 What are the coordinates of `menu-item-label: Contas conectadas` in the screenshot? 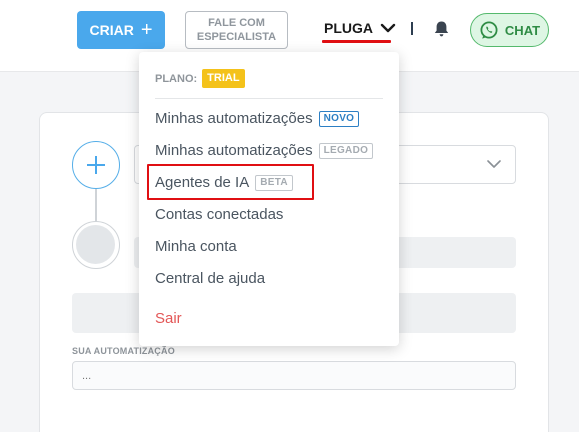 It's located at (219, 214).